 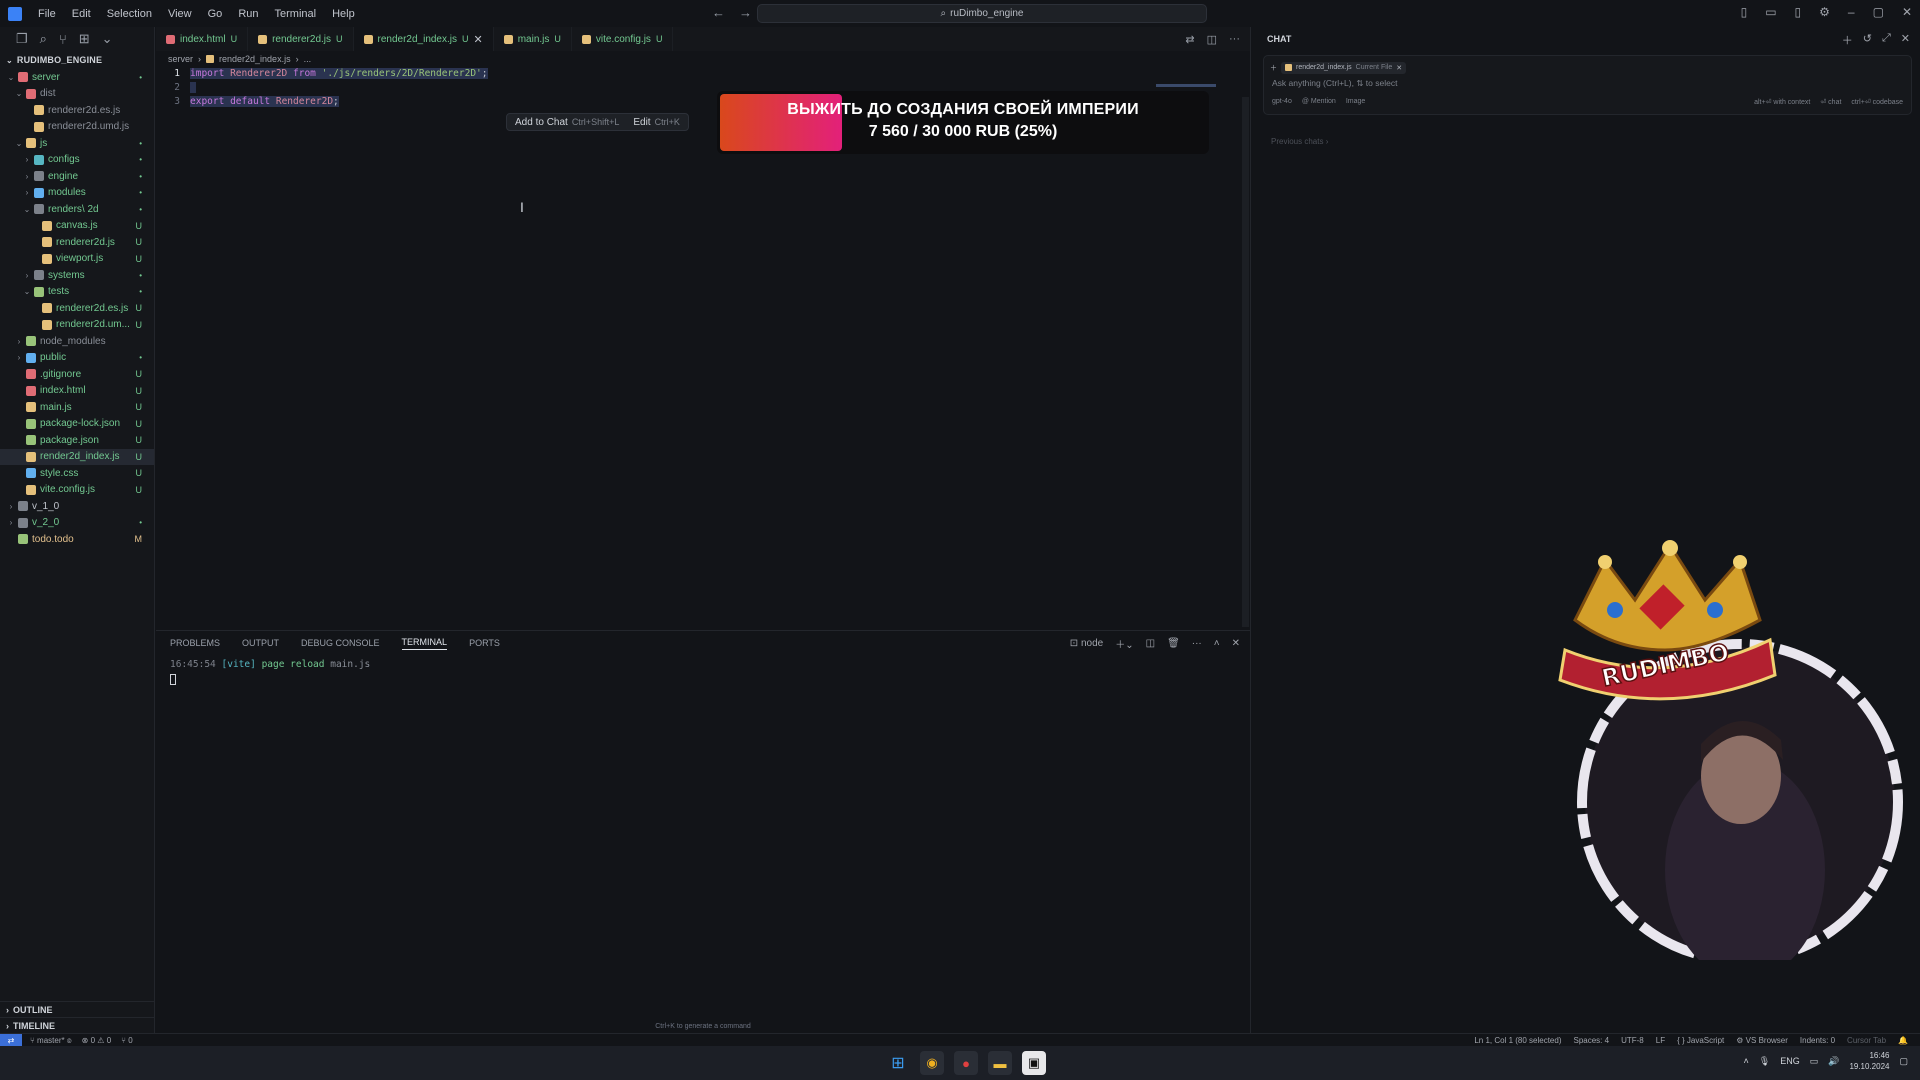 I want to click on expand-icon: ⤢, so click(x=1886, y=40).